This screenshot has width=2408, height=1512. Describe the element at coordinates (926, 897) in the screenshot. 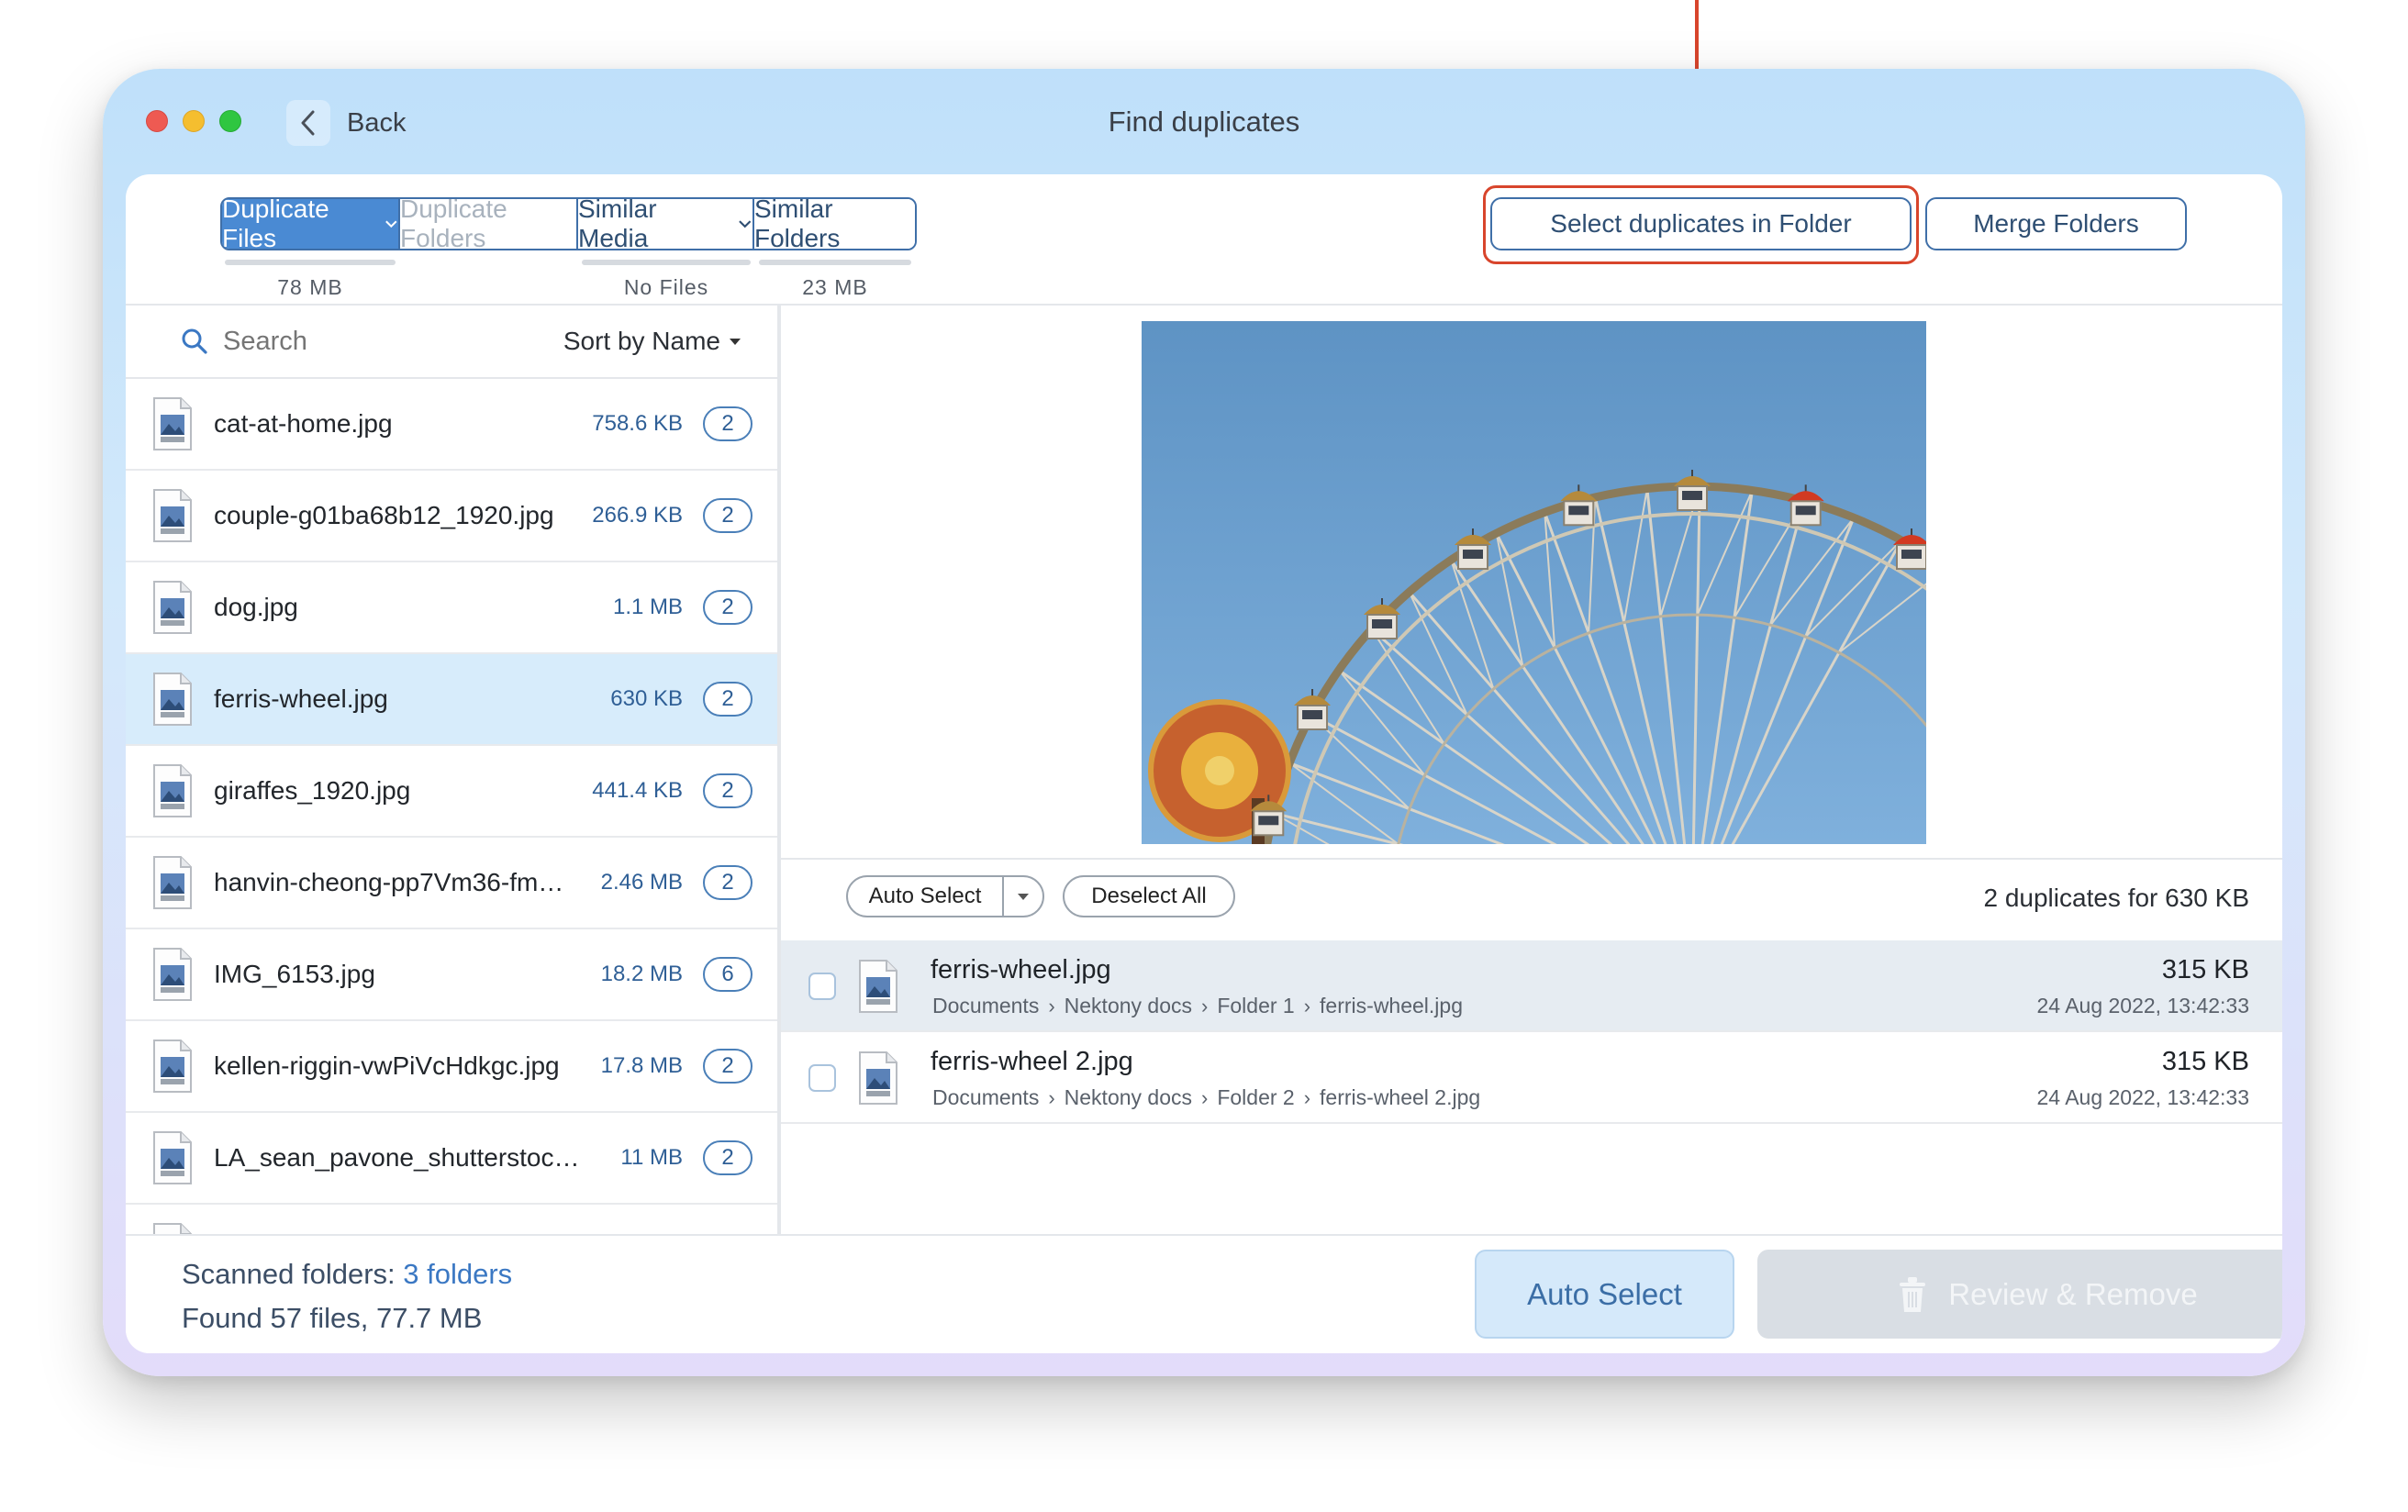

I see `auto-select-button: Auto Select` at that location.